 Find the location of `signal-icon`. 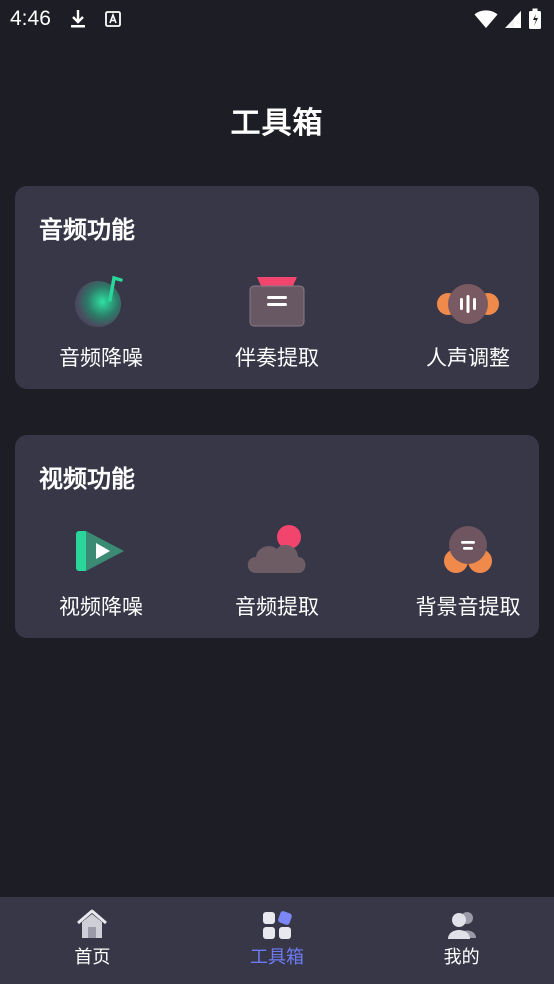

signal-icon is located at coordinates (513, 19).